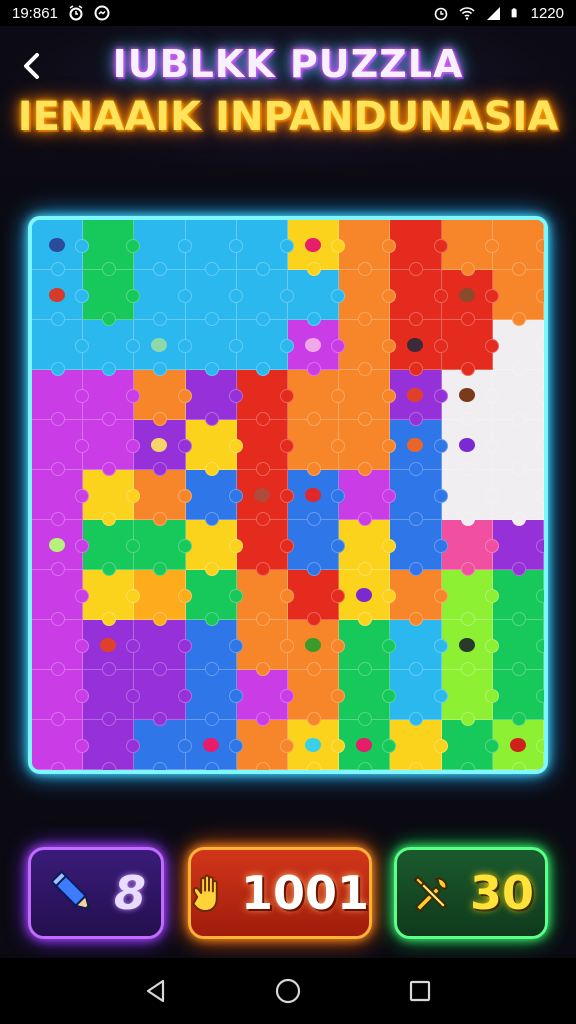 This screenshot has width=576, height=1024. Describe the element at coordinates (471, 893) in the screenshot. I see `tools-counter-button: 30` at that location.